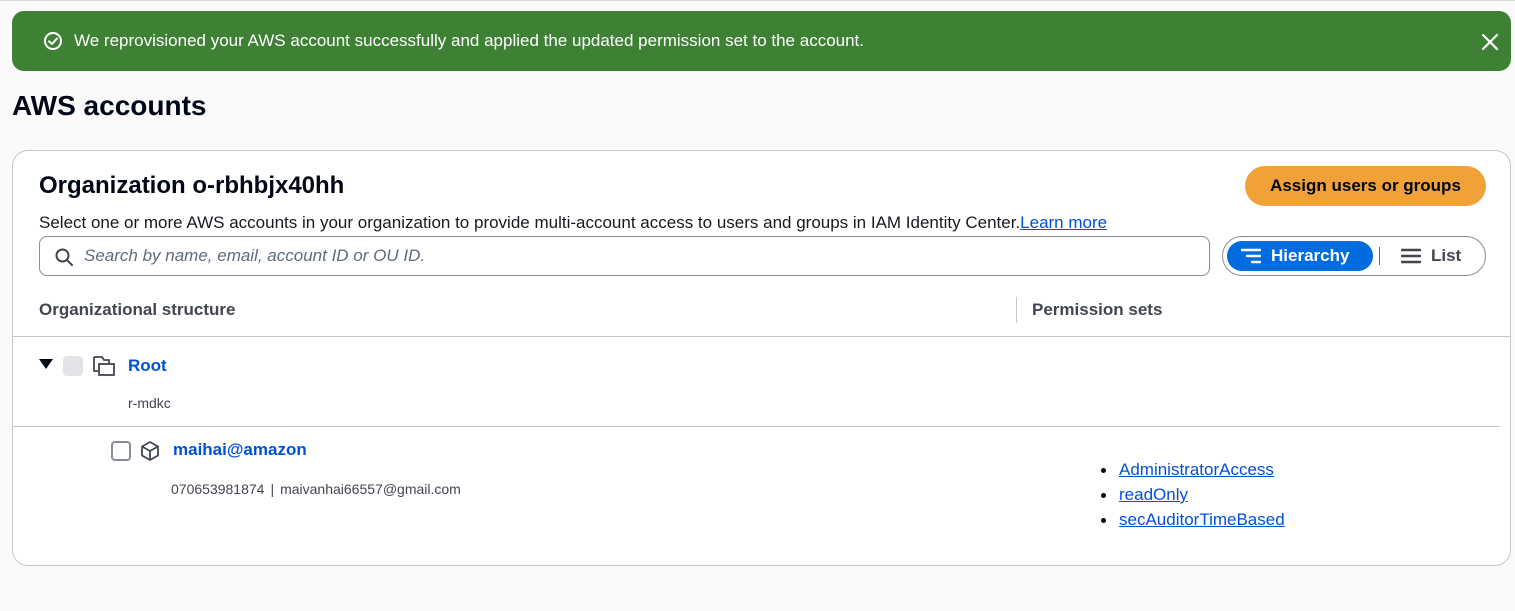 The width and height of the screenshot is (1515, 611). Describe the element at coordinates (634, 256) in the screenshot. I see `search-input` at that location.